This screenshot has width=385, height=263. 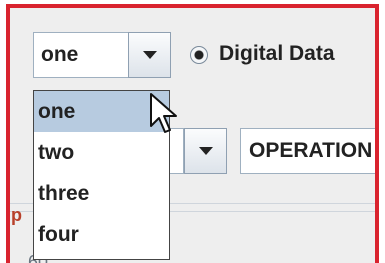 I want to click on digital-data-radio-label: Digital Data, so click(x=277, y=53).